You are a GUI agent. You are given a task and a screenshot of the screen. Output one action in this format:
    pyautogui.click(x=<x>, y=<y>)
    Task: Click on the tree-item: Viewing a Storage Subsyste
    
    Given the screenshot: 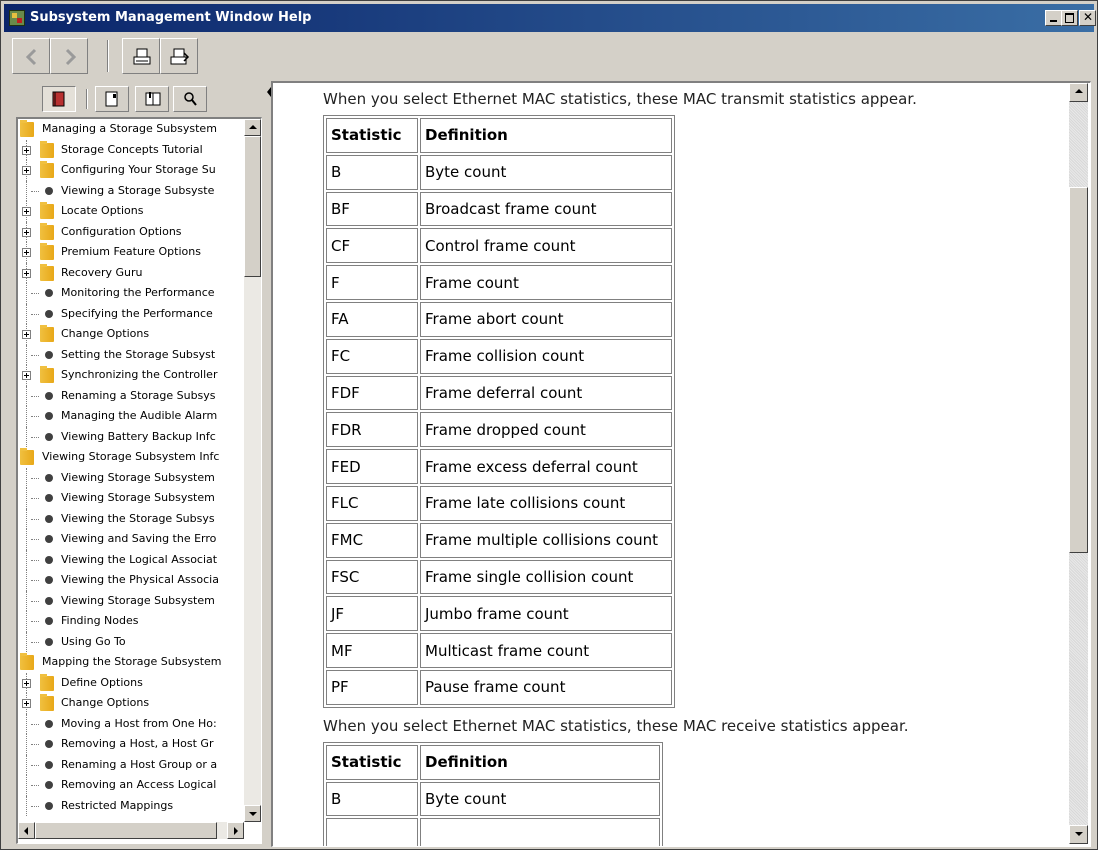 What is the action you would take?
    pyautogui.click(x=131, y=190)
    